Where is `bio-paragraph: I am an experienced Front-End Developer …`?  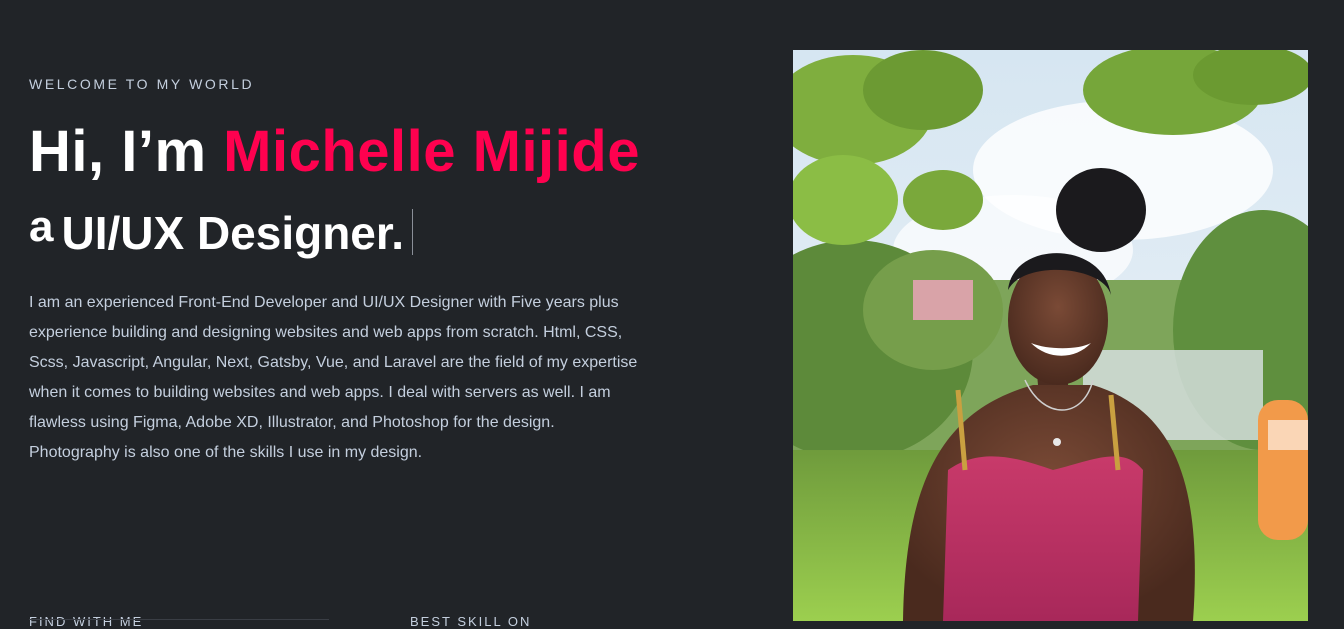 bio-paragraph: I am an experienced Front-End Developer … is located at coordinates (333, 377).